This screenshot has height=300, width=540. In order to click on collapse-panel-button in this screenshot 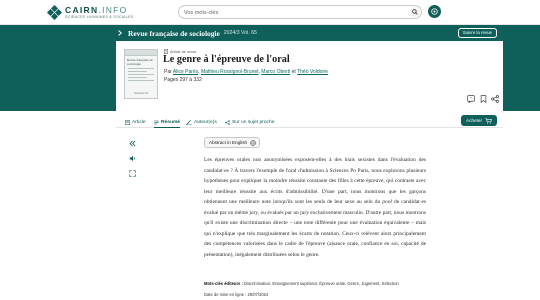, I will do `click(132, 143)`.